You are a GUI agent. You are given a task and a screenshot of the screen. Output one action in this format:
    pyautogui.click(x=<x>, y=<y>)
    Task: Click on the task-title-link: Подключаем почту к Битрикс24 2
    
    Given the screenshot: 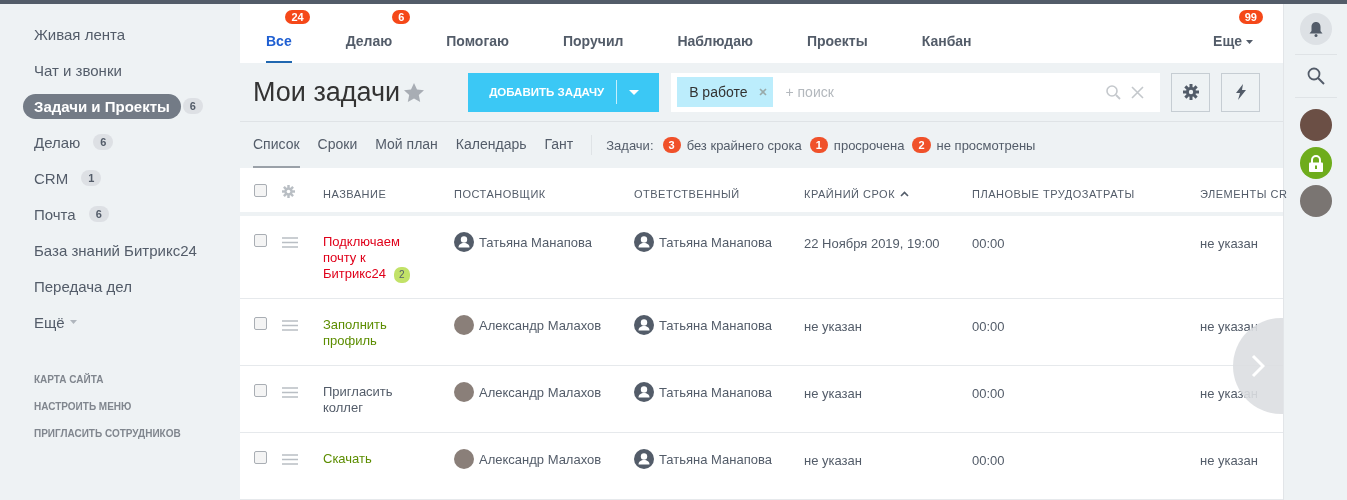 What is the action you would take?
    pyautogui.click(x=373, y=258)
    